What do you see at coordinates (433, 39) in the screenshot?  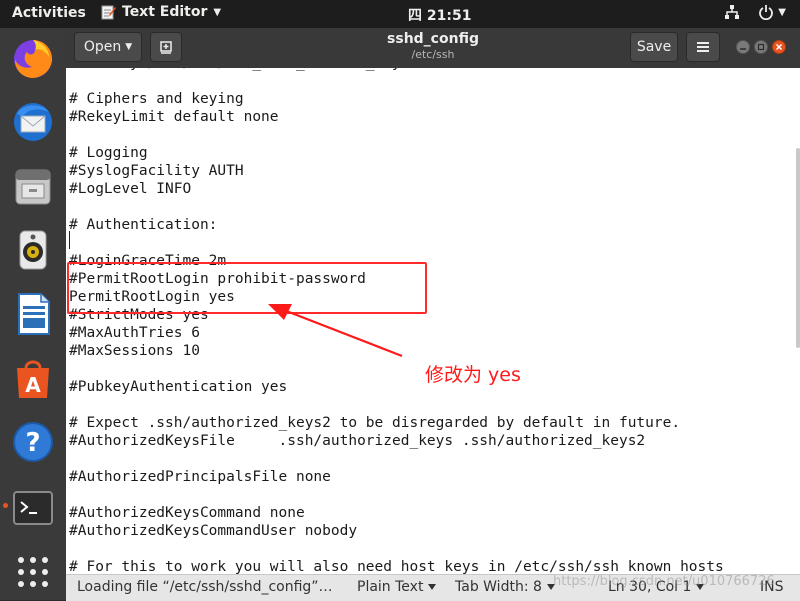 I see `document-title: sshd_config` at bounding box center [433, 39].